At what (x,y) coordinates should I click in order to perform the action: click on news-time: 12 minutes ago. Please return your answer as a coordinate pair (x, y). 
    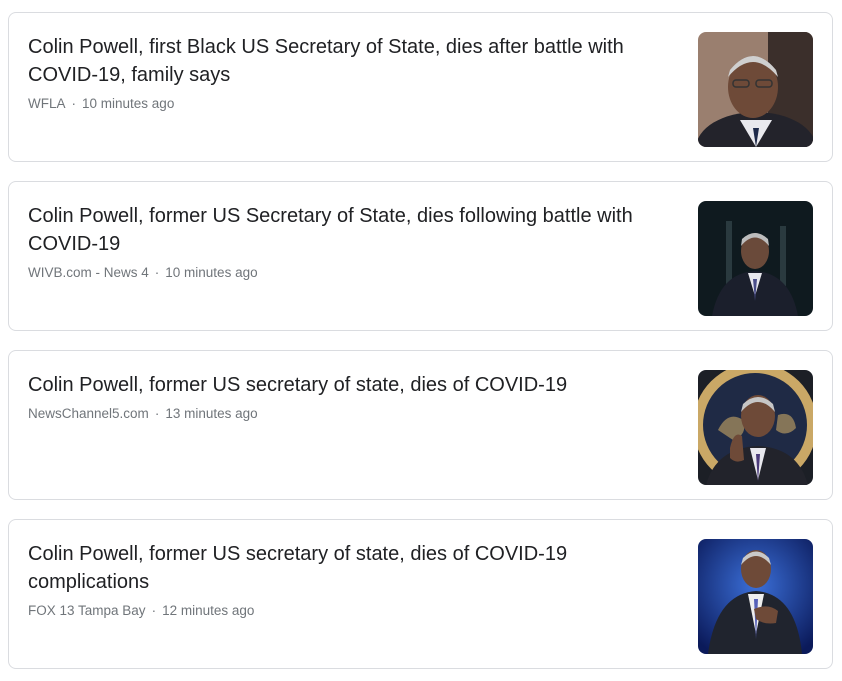
    Looking at the image, I should click on (208, 610).